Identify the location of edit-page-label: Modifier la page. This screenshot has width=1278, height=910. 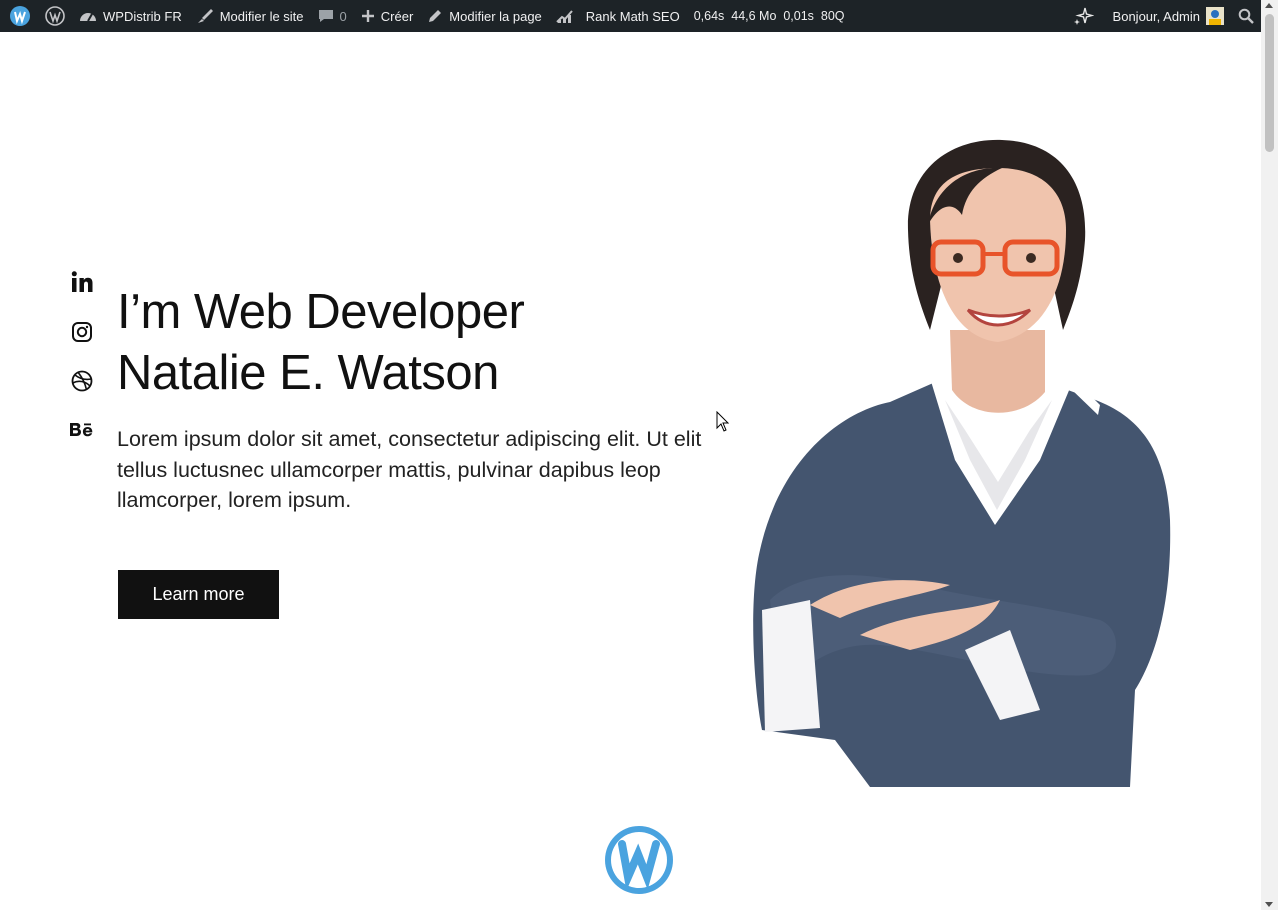
(495, 16).